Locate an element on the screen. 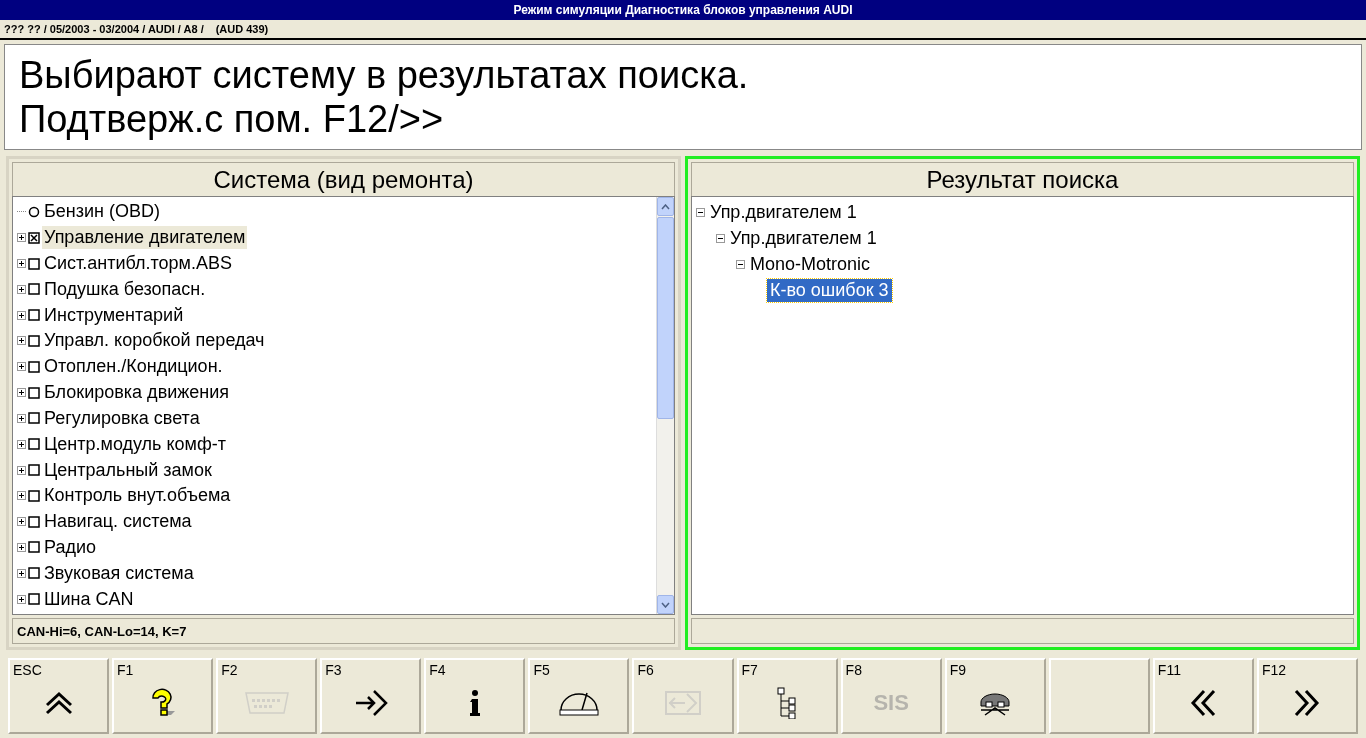 This screenshot has height=738, width=1366. enter-arrow-icon is located at coordinates (370, 703).